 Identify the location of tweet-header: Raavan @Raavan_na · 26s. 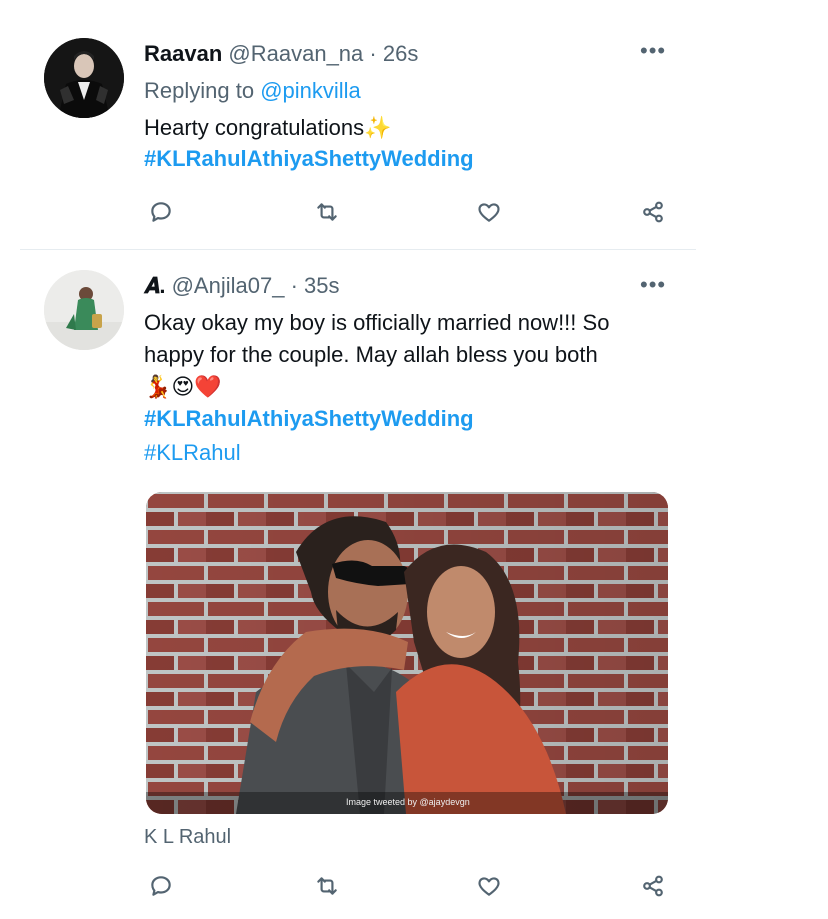
(281, 54).